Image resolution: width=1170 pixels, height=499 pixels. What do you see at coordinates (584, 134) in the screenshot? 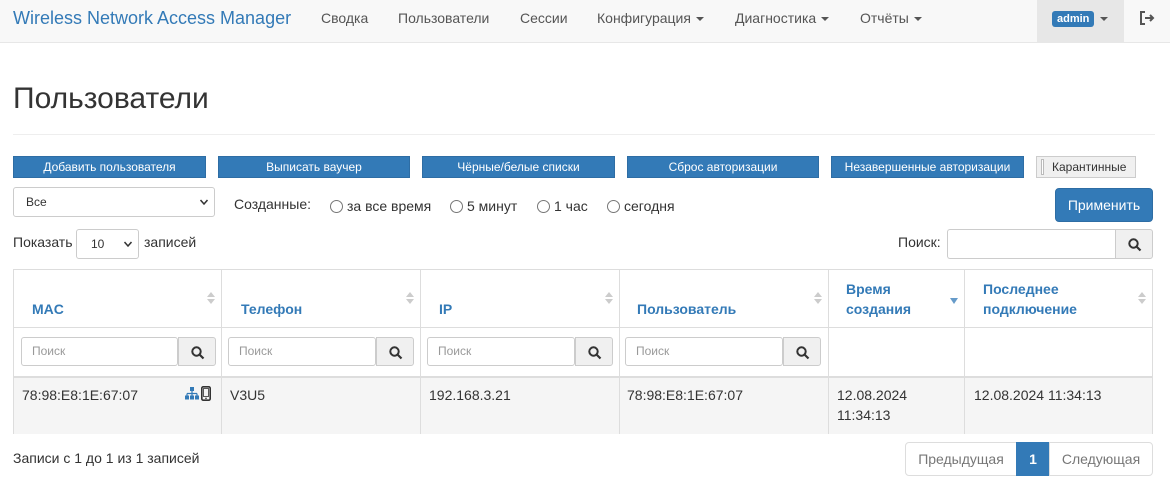
I see `title-divider` at bounding box center [584, 134].